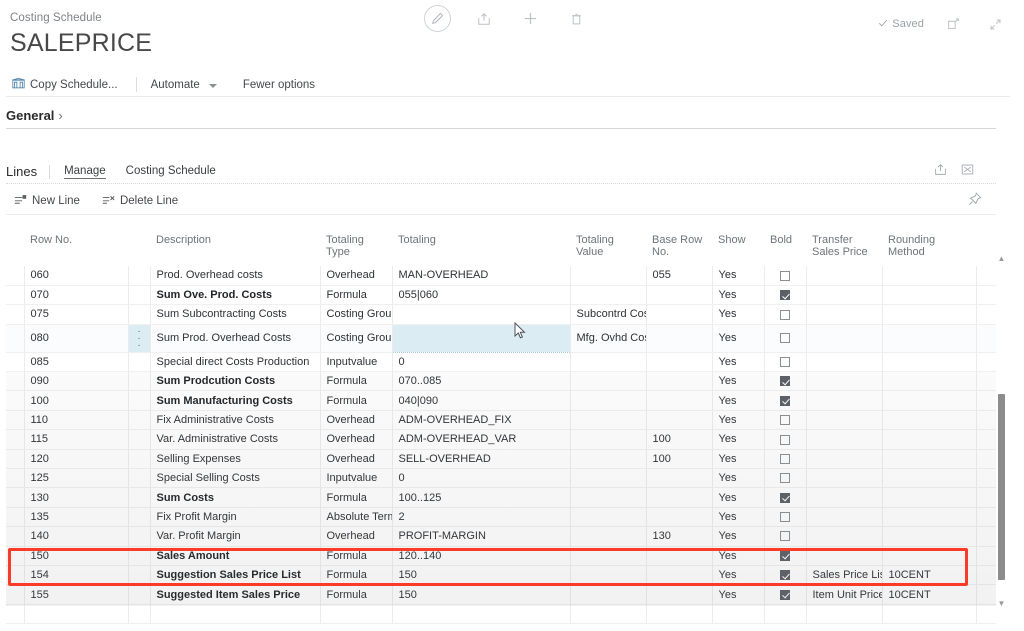 The height and width of the screenshot is (631, 1024). What do you see at coordinates (967, 172) in the screenshot?
I see `open-in-excel-icon` at bounding box center [967, 172].